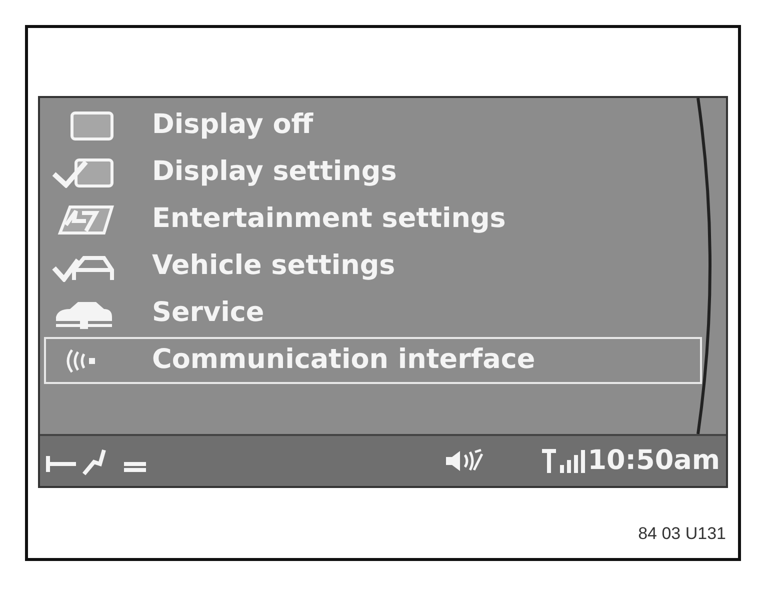  What do you see at coordinates (84, 173) in the screenshot?
I see `checkmark-screen-icon` at bounding box center [84, 173].